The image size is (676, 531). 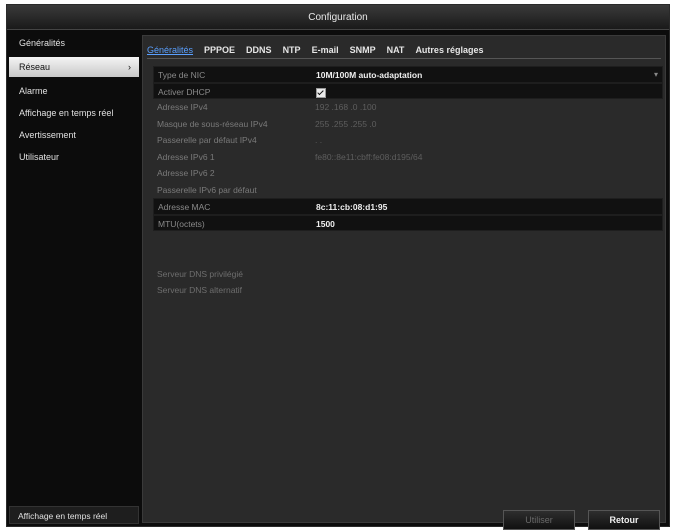 What do you see at coordinates (74, 67) in the screenshot?
I see `sidebar-item-network: Réseau ›` at bounding box center [74, 67].